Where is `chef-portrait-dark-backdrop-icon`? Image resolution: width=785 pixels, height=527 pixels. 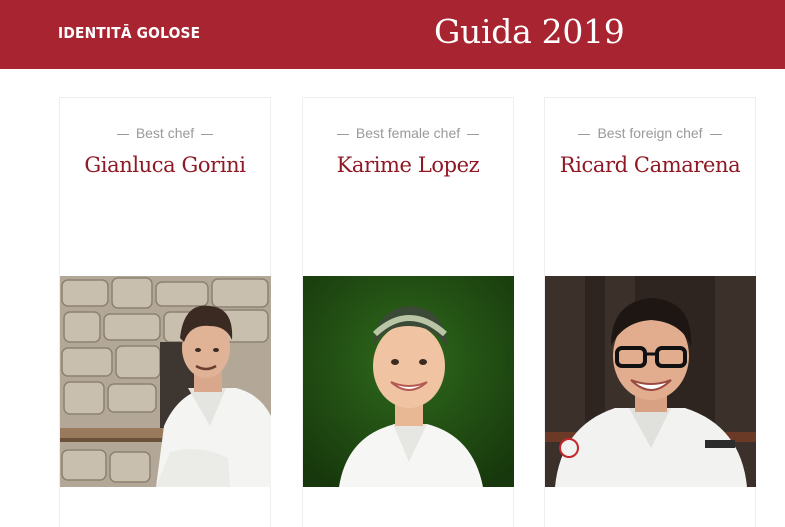
chef-portrait-dark-backdrop-icon is located at coordinates (650, 381).